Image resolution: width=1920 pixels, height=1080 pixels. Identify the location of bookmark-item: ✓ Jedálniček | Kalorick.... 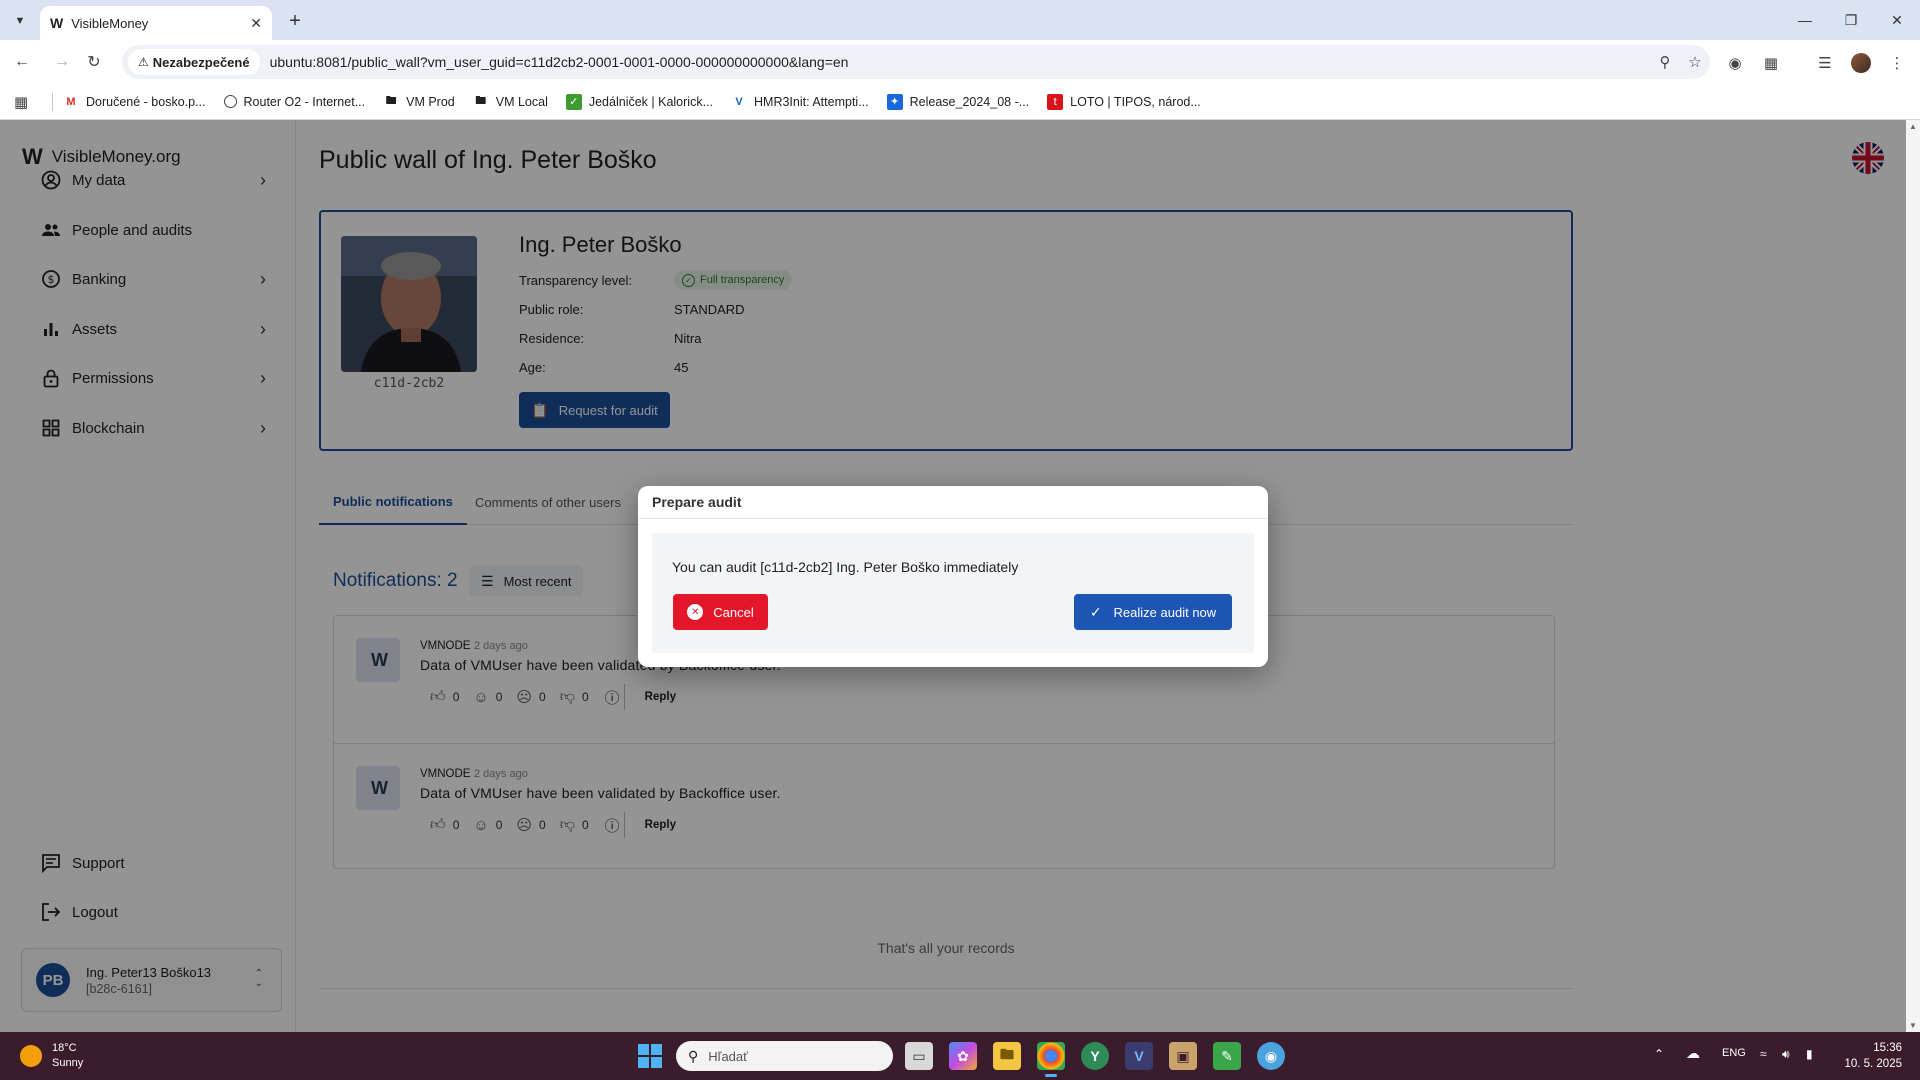
(639, 101).